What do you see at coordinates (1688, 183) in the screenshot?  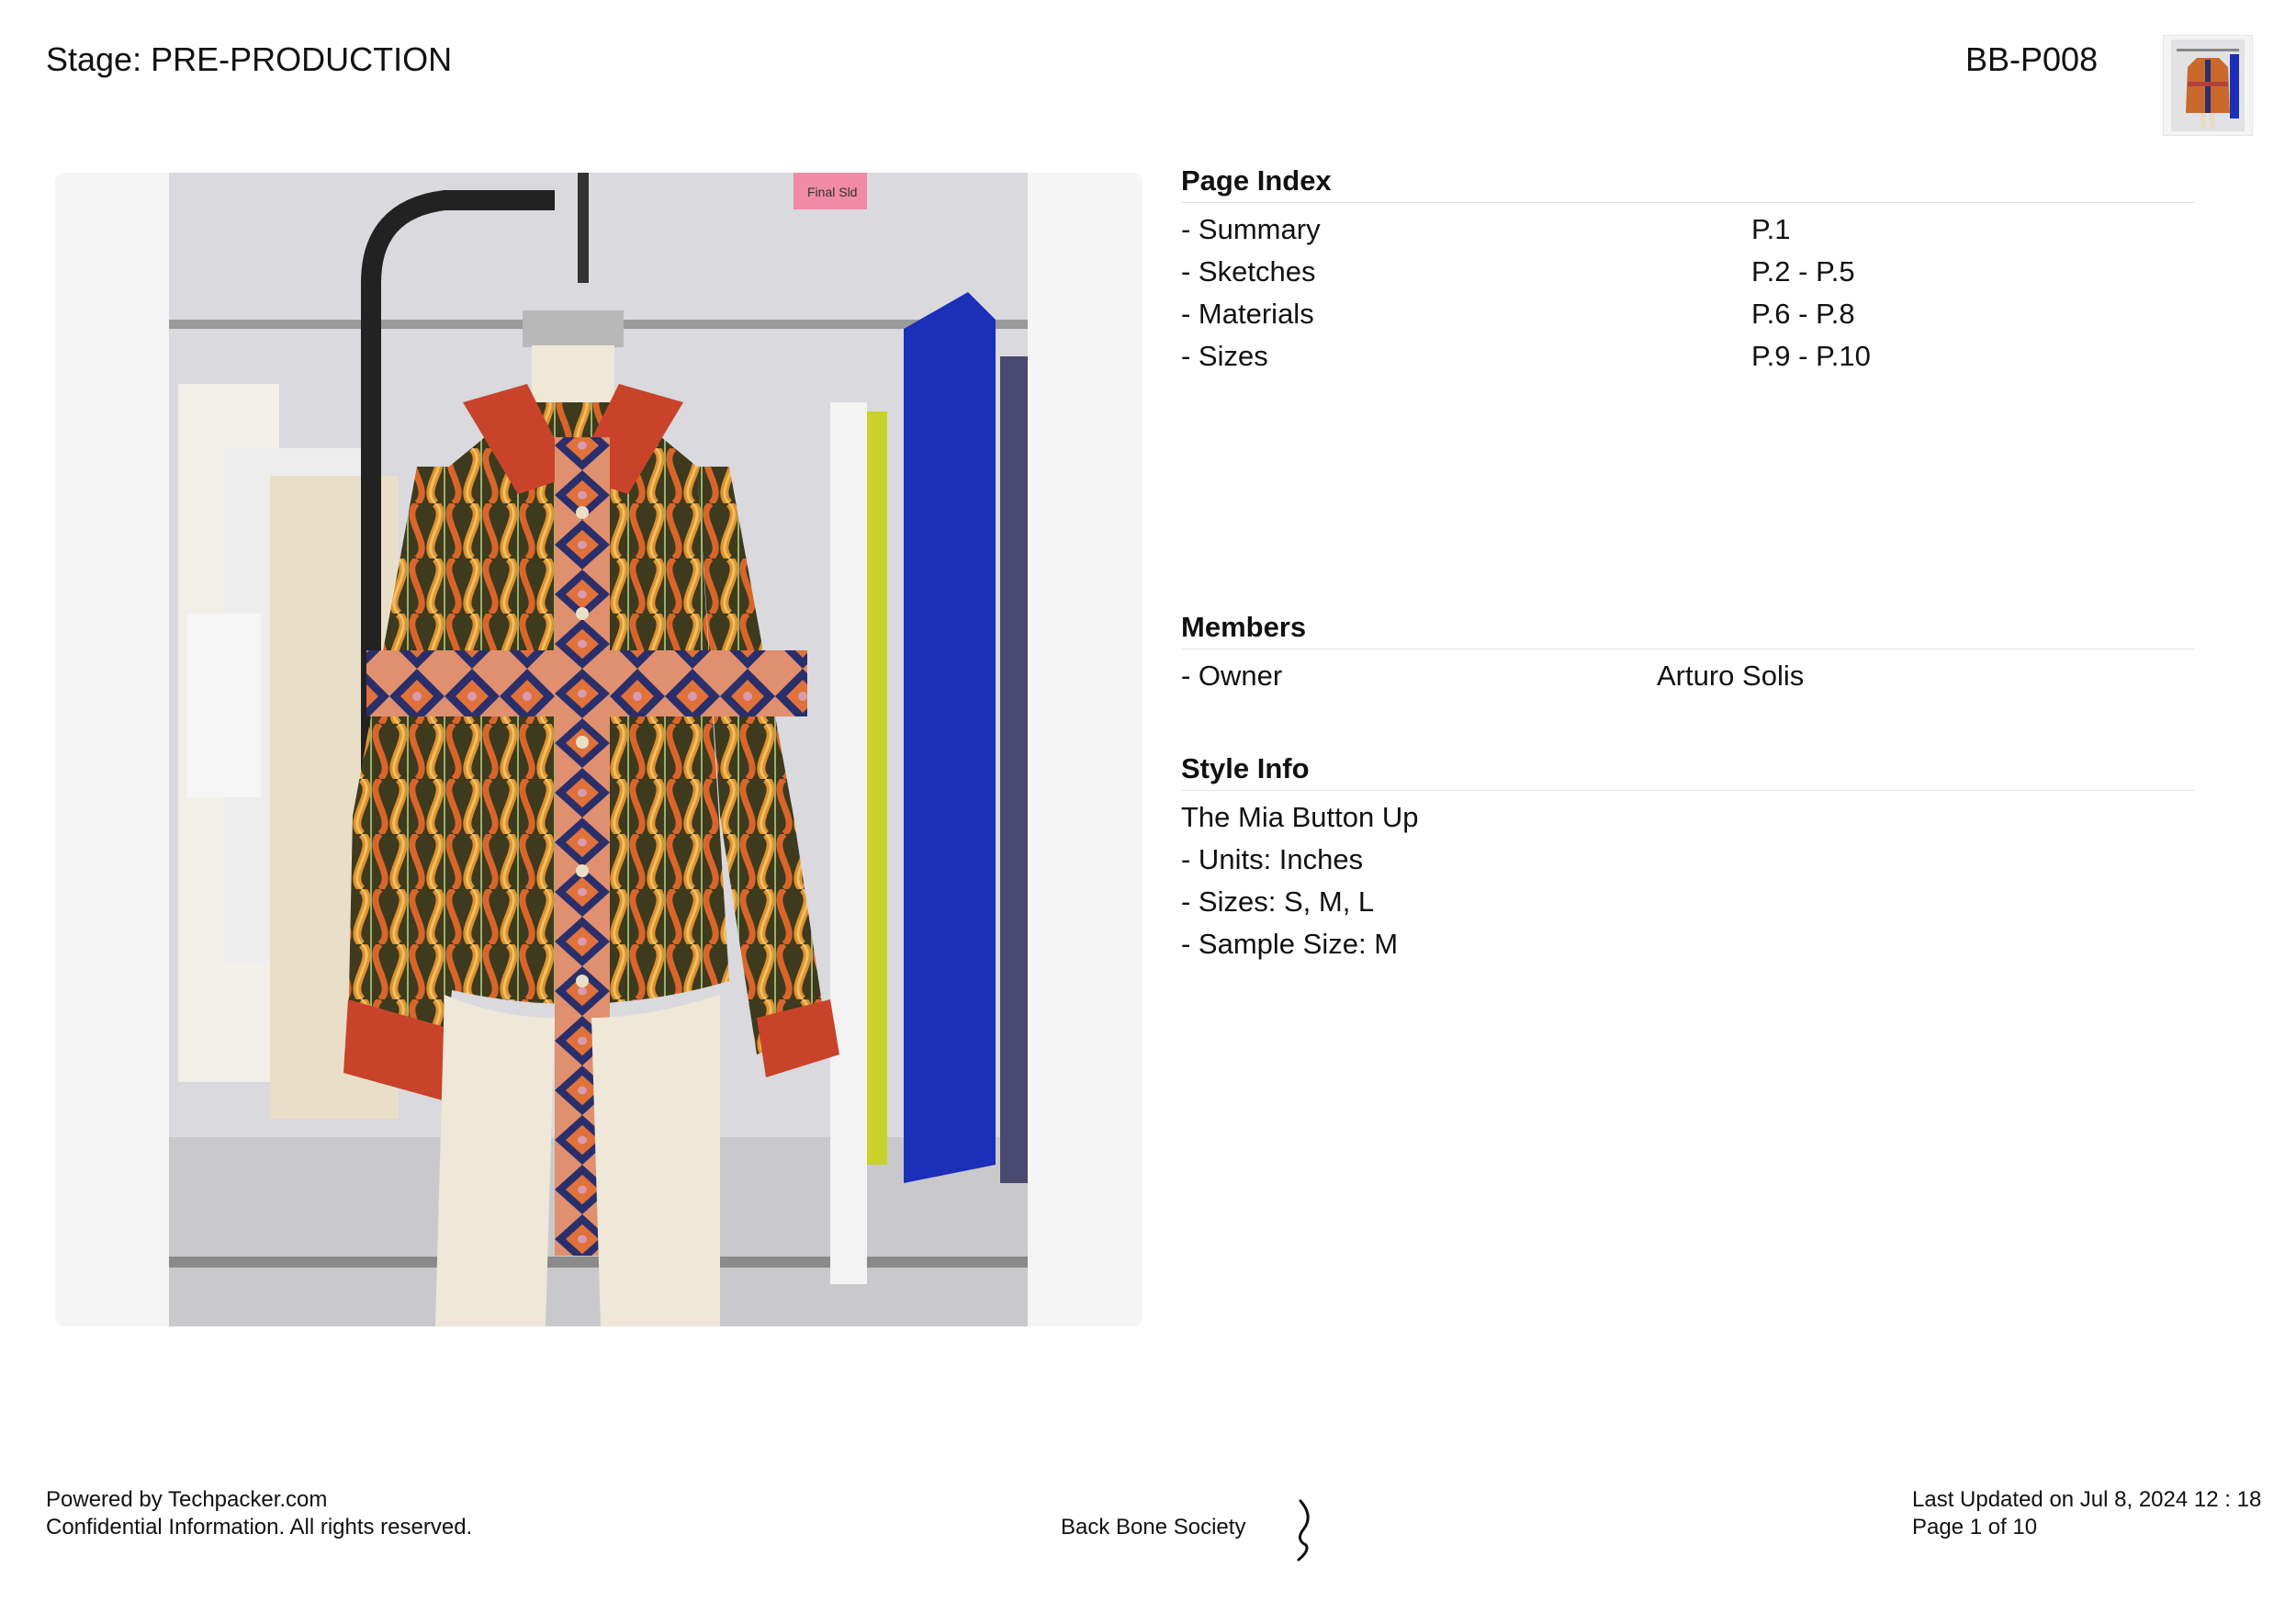 I see `page-index-title: Page Index` at bounding box center [1688, 183].